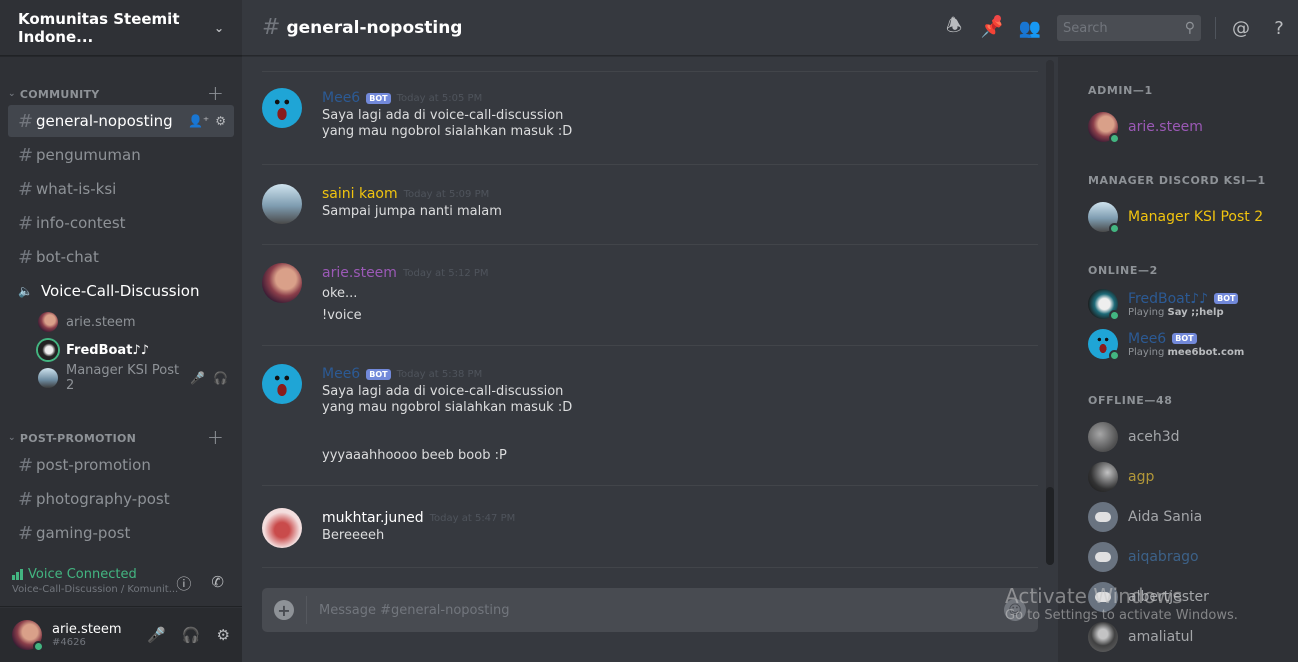 The width and height of the screenshot is (1298, 662). I want to click on message-composer: + Message #general-noposting ☺, so click(650, 610).